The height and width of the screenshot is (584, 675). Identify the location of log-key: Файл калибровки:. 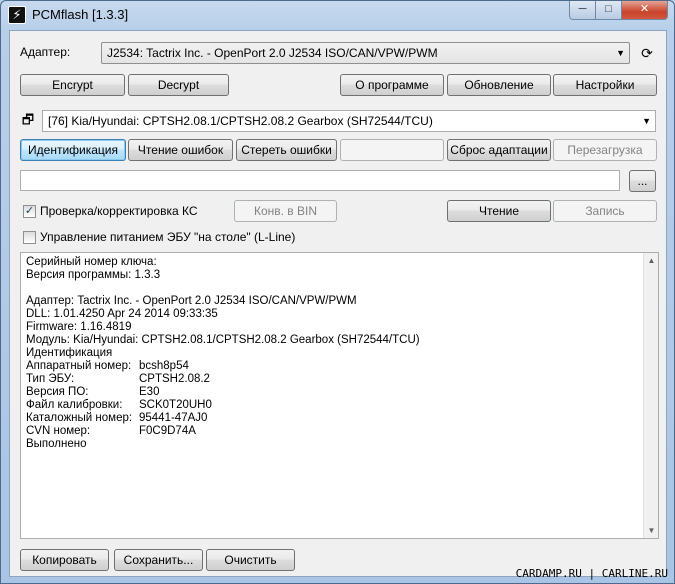
(74, 405).